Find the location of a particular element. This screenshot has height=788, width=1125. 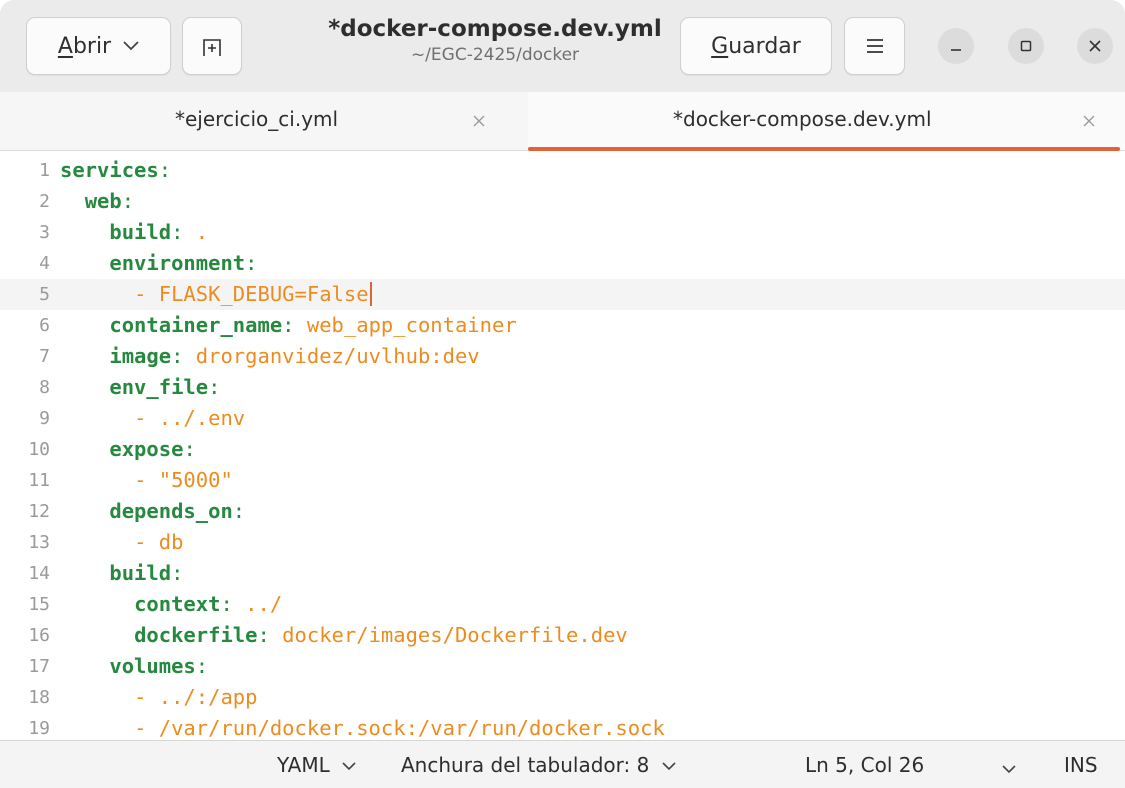

cursor-position-dropdown is located at coordinates (1009, 767).